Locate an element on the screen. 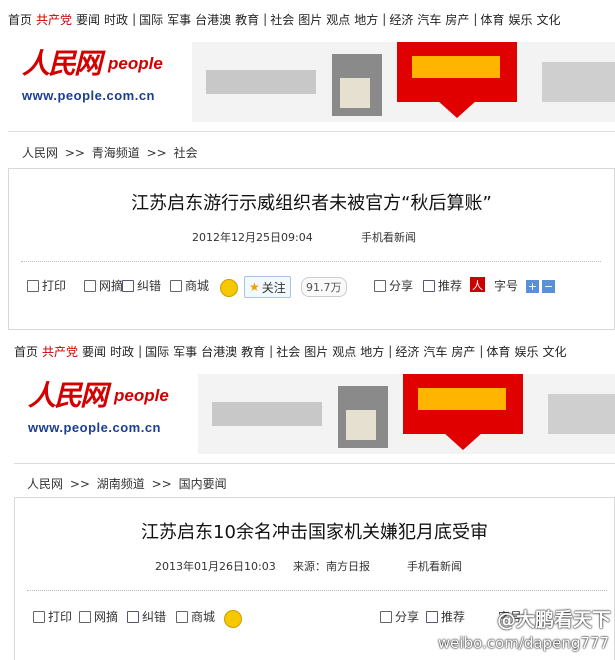 This screenshot has width=615, height=660. article-title: 江苏启东游行示威组织者未被官方“秋后算账” is located at coordinates (311, 203).